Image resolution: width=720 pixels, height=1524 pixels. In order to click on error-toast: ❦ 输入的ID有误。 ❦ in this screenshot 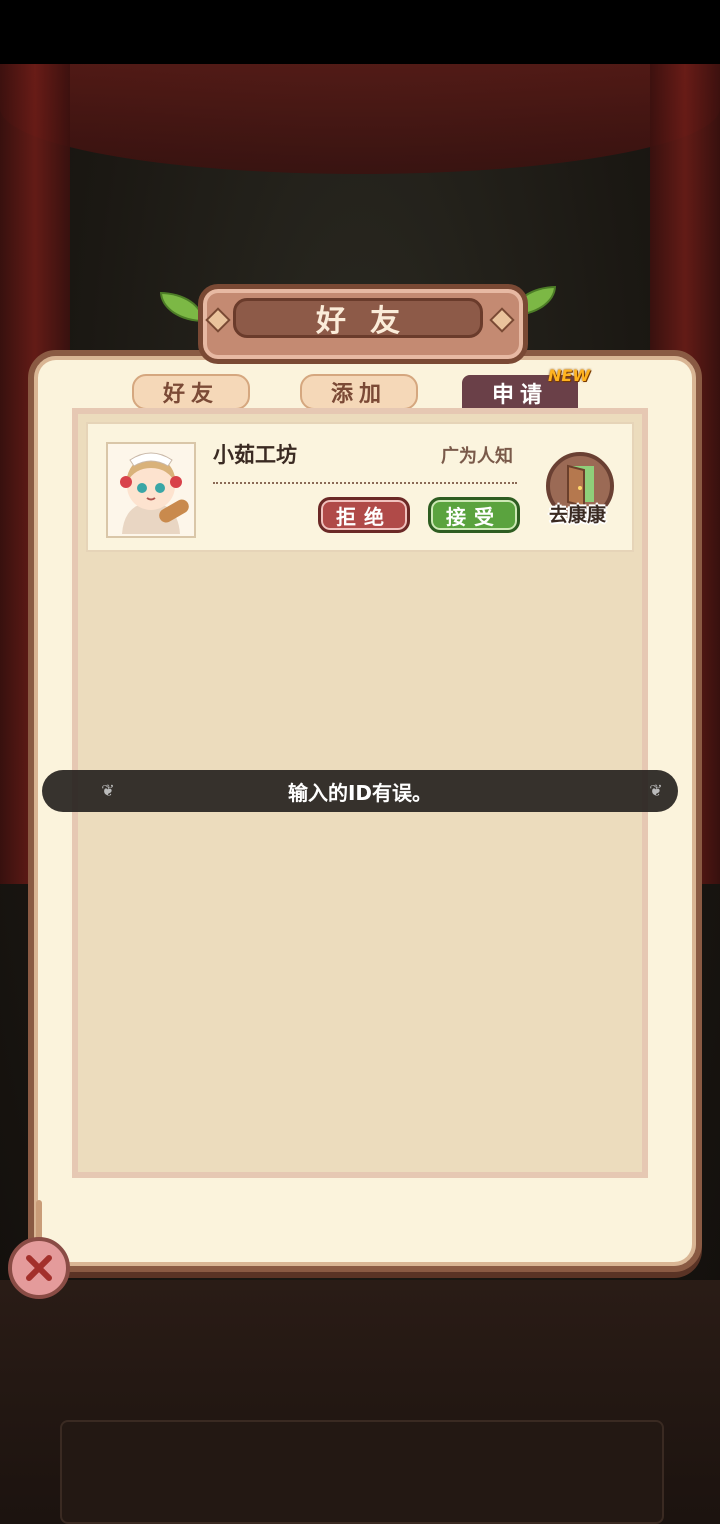, I will do `click(360, 791)`.